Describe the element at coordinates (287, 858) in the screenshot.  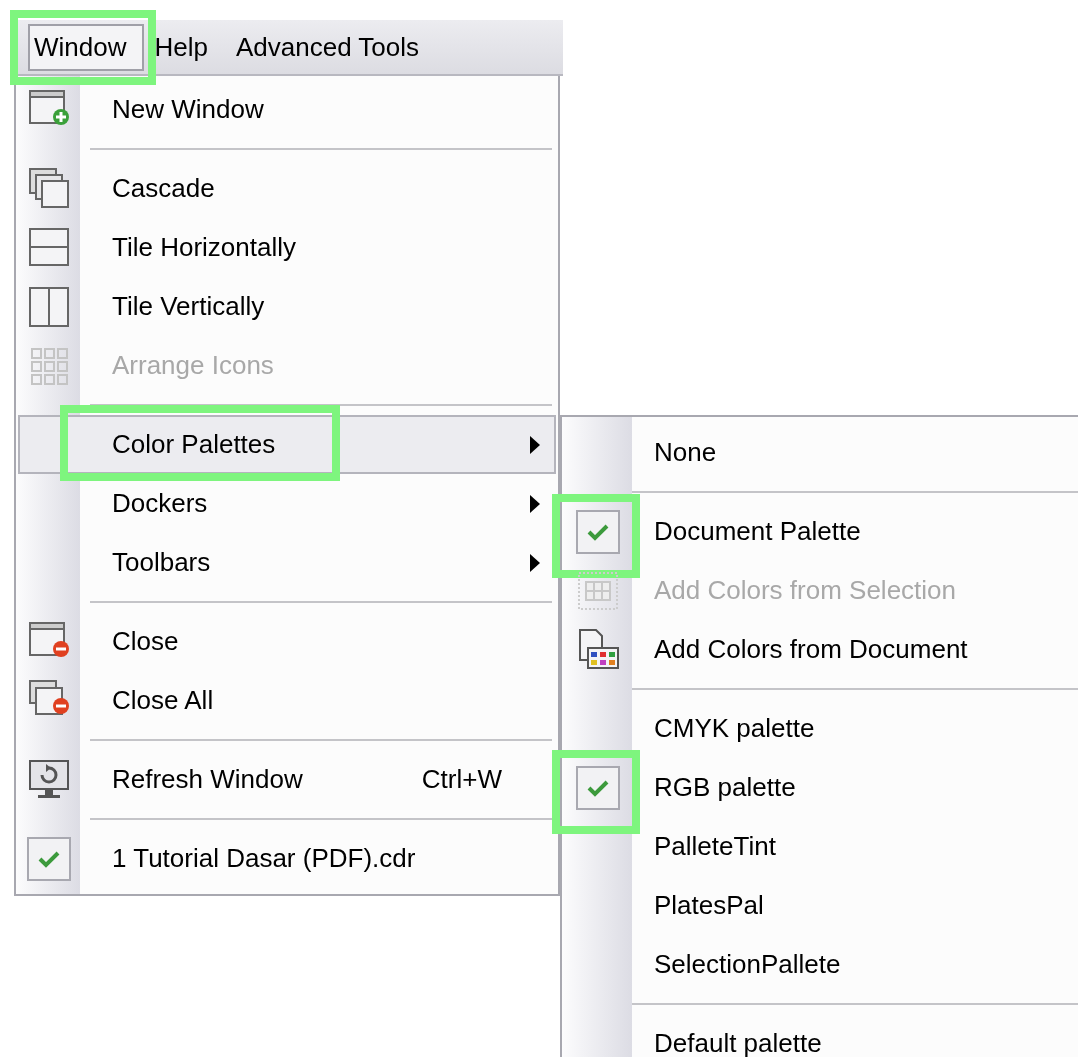
I see `menu-item: 1 Tutorial Dasar (PDF).cdr` at that location.